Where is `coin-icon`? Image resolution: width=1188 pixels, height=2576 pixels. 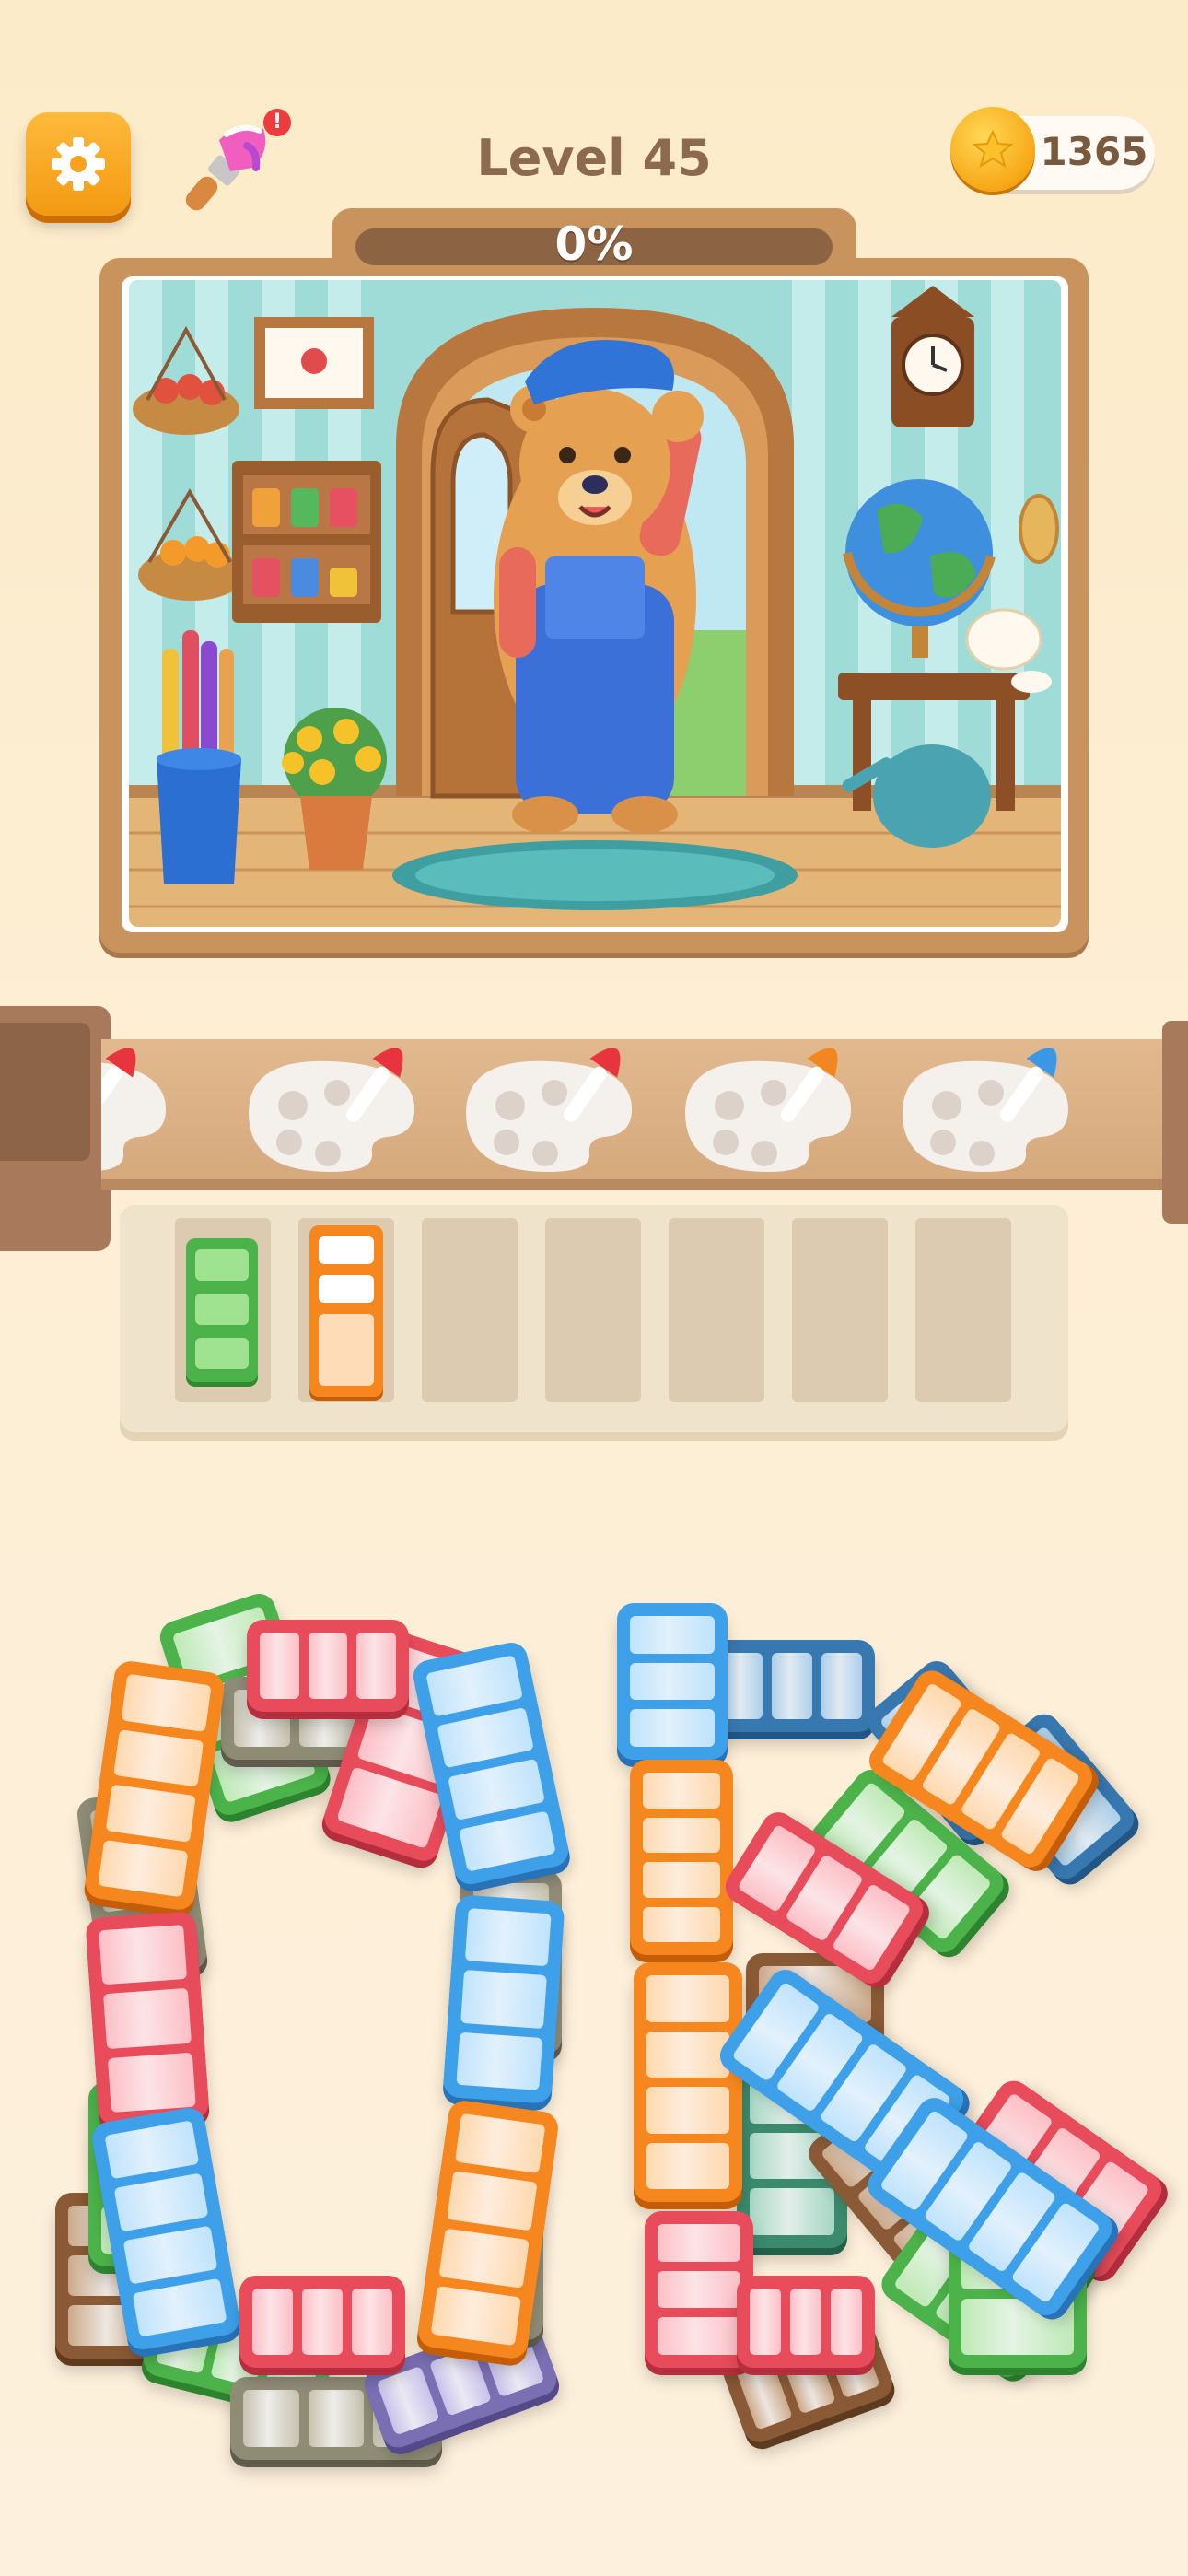 coin-icon is located at coordinates (992, 149).